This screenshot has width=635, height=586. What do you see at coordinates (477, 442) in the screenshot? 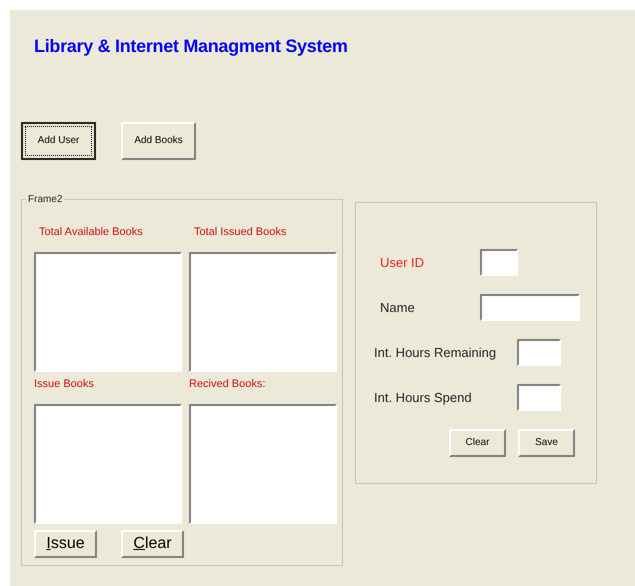
I see `panel-button: Clear` at bounding box center [477, 442].